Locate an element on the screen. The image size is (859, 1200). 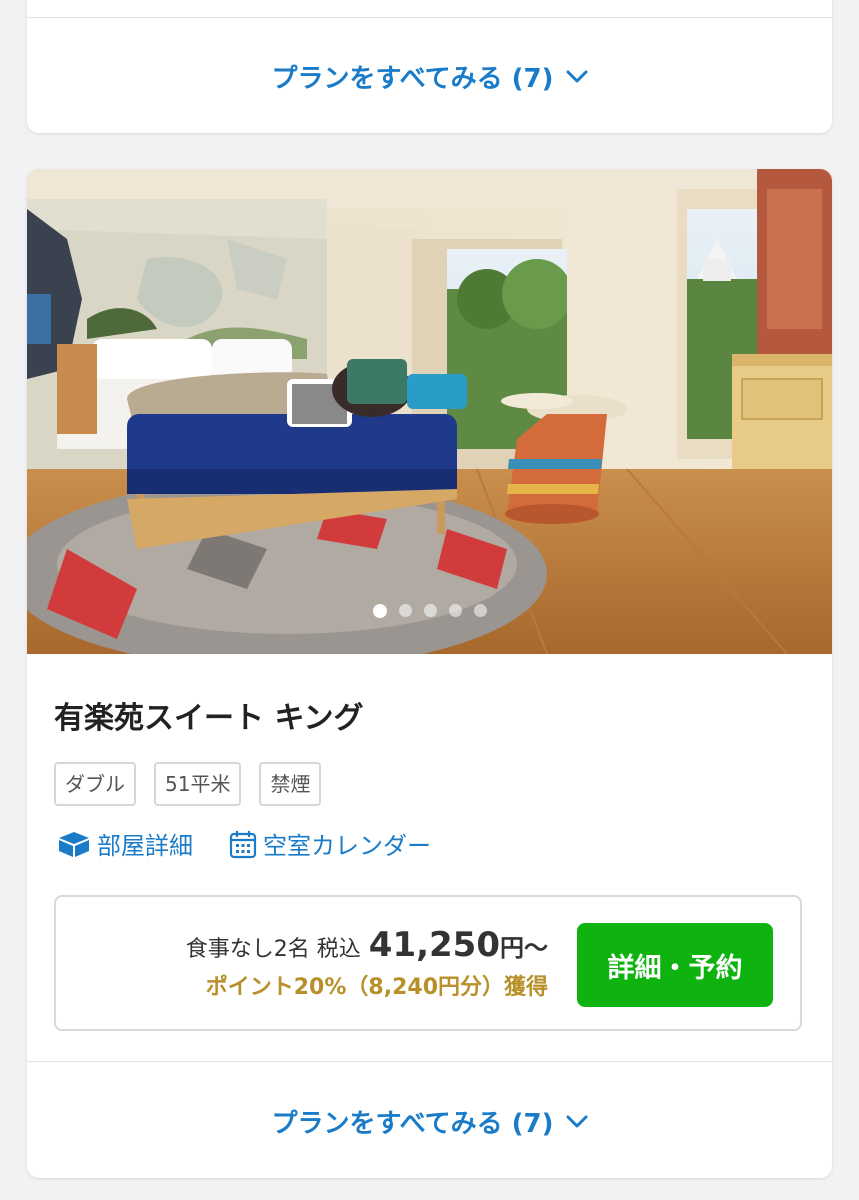
carousel-dot-active is located at coordinates (379, 611).